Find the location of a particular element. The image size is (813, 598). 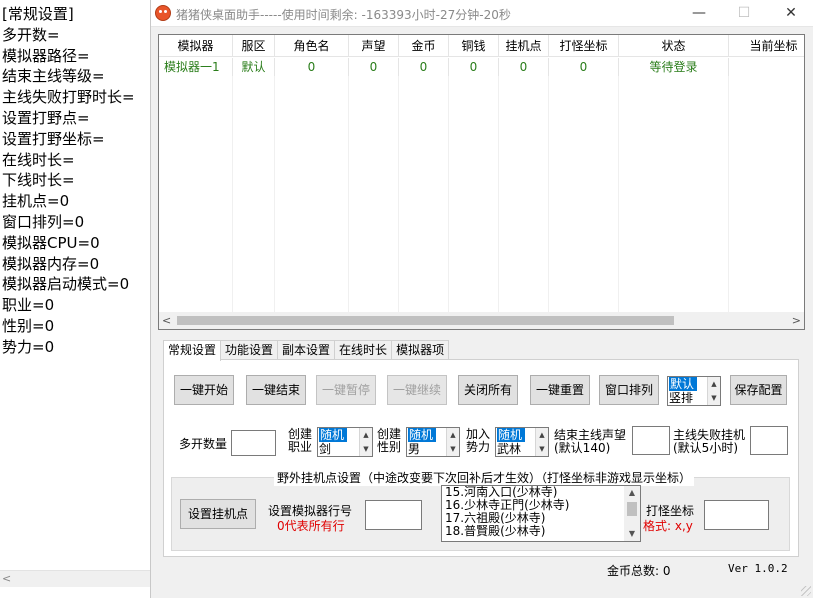

reset-all-button: 一键重置 is located at coordinates (560, 390).